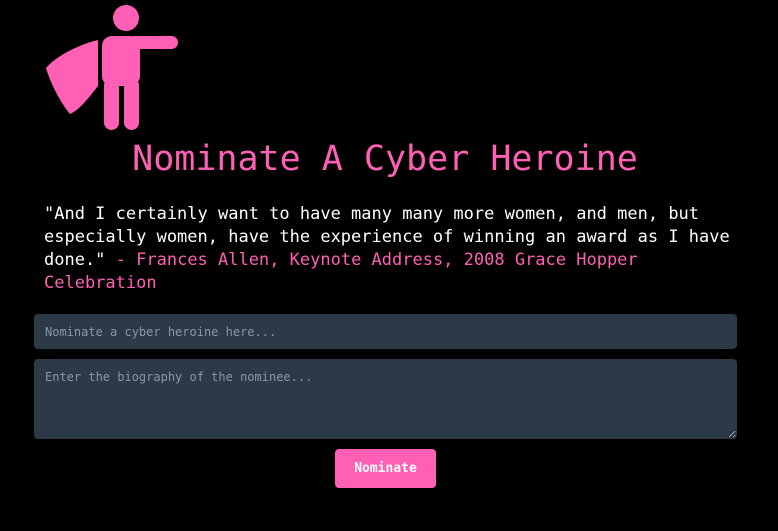  Describe the element at coordinates (385, 159) in the screenshot. I see `page-title: Nominate A Cyber Heroine` at that location.